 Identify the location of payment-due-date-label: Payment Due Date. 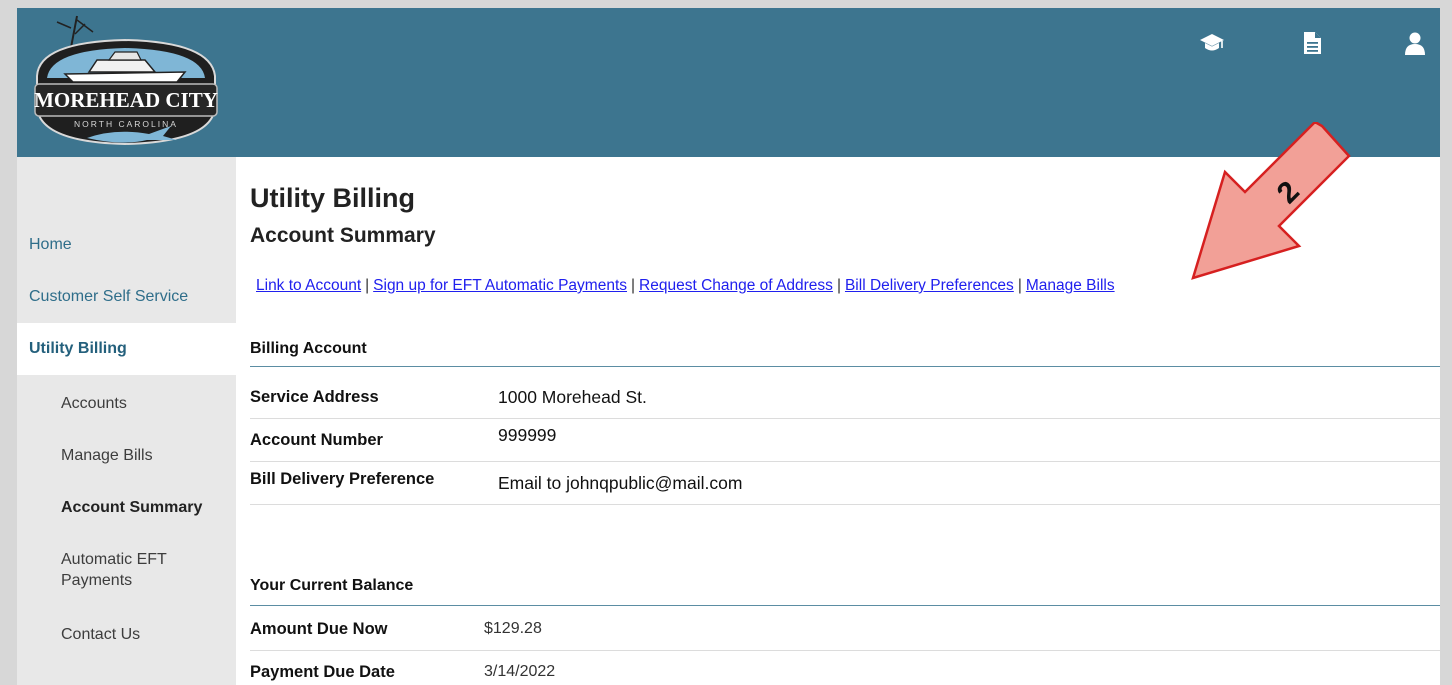
(322, 672).